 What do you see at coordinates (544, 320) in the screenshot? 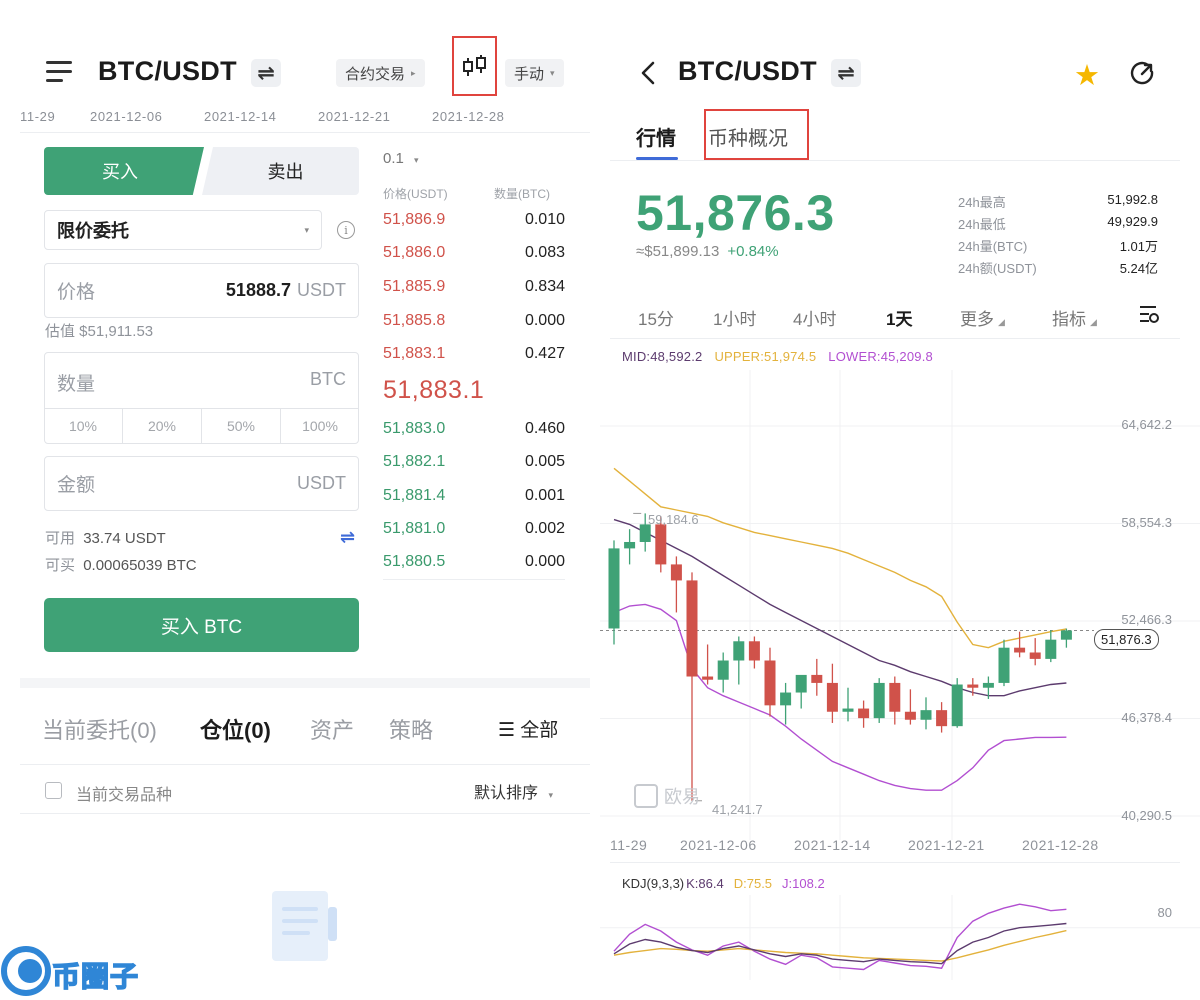
I see `ask-qty: 0.000` at bounding box center [544, 320].